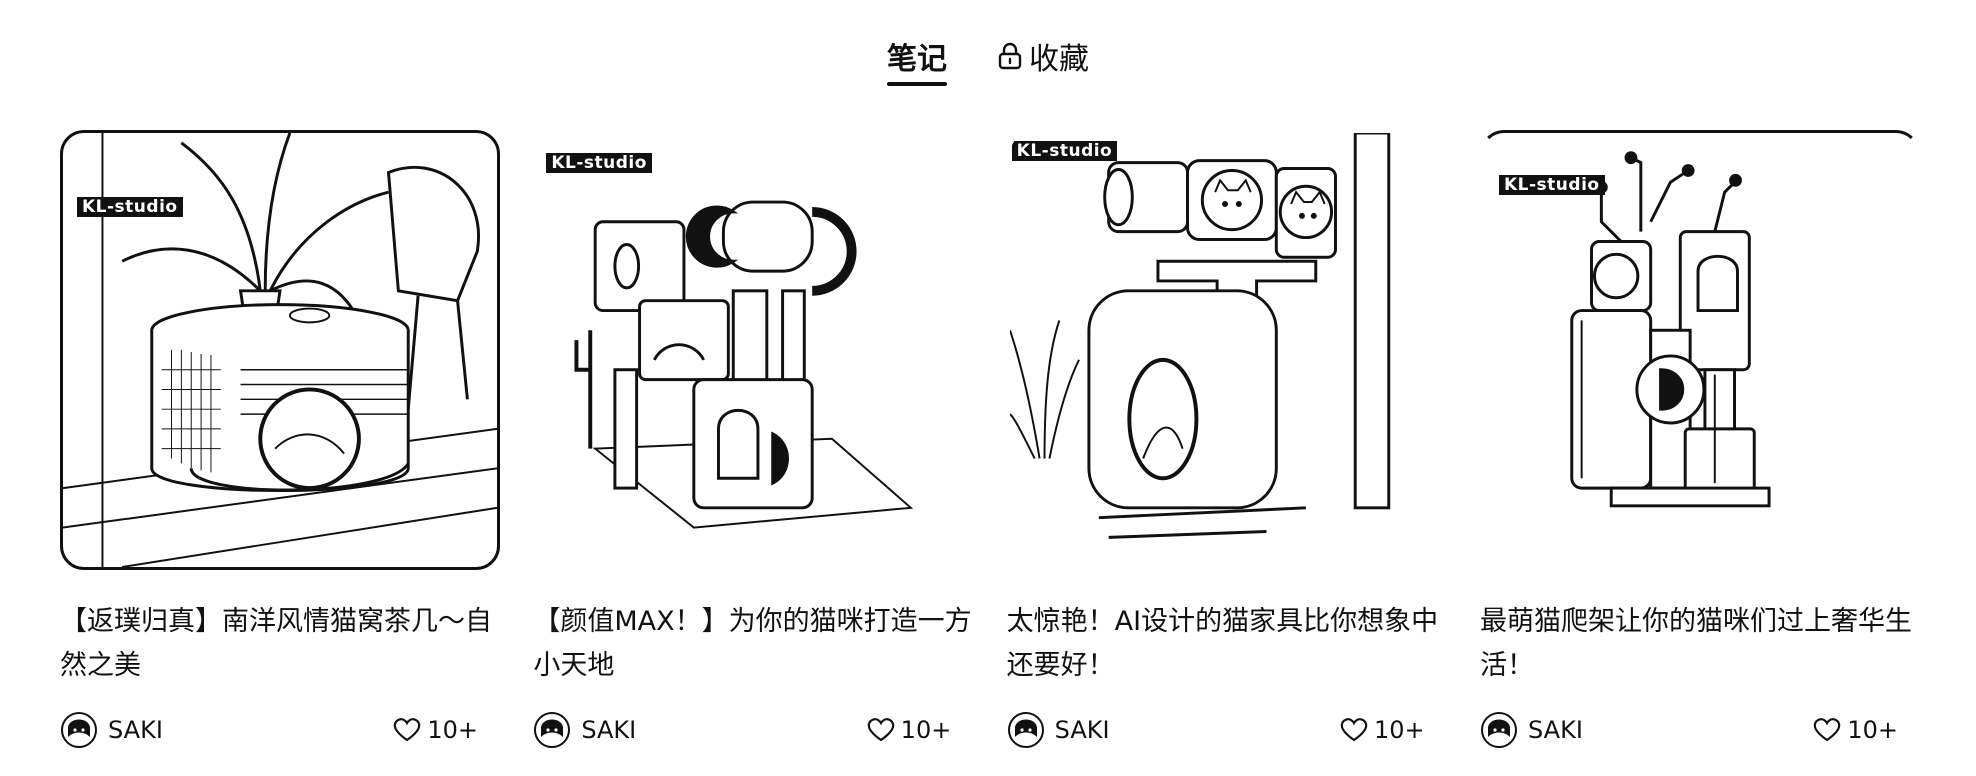 The height and width of the screenshot is (776, 1976). Describe the element at coordinates (280, 644) in the screenshot. I see `note-title: 【返璞归真】南洋风情猫窝茶几～自然之美` at that location.